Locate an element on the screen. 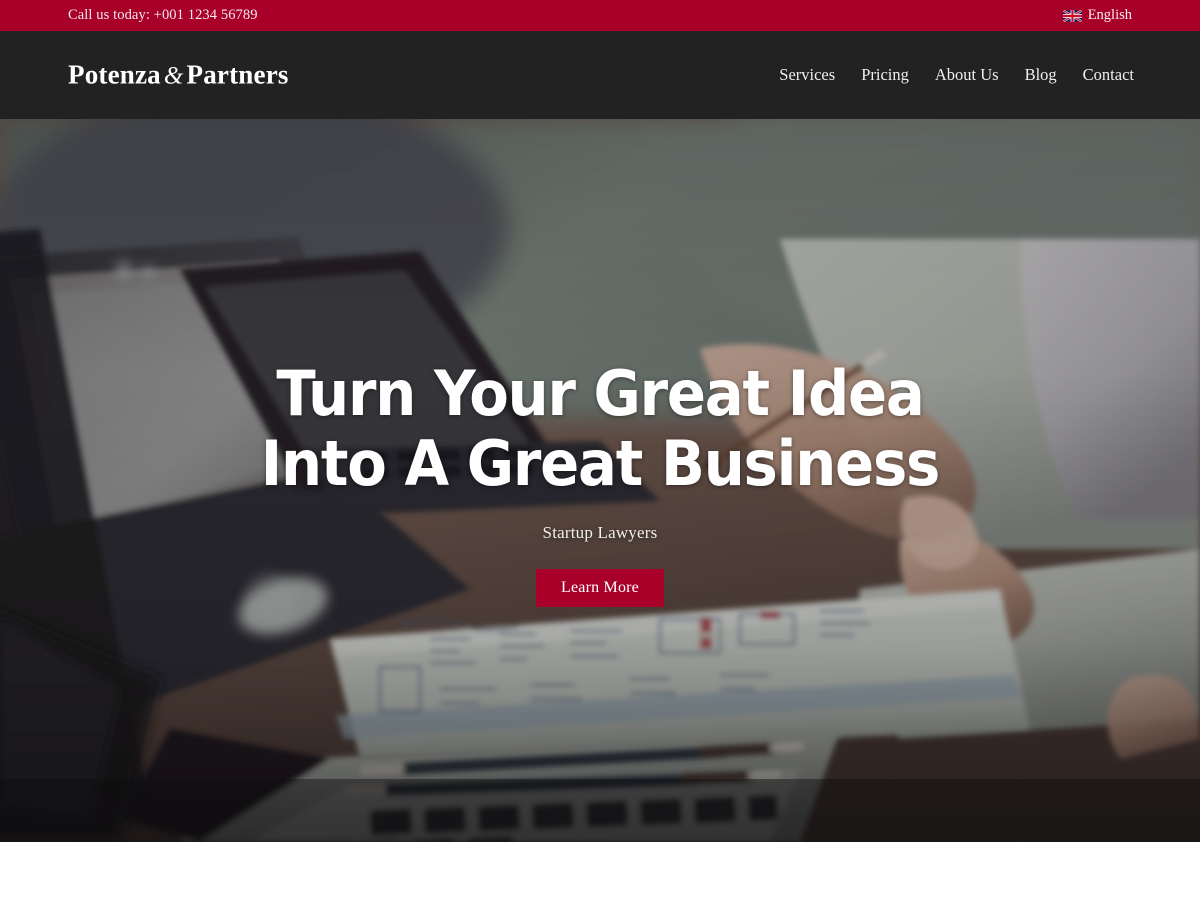  top-utility-bar: Call us today: +001 1234 56789 English is located at coordinates (600, 15).